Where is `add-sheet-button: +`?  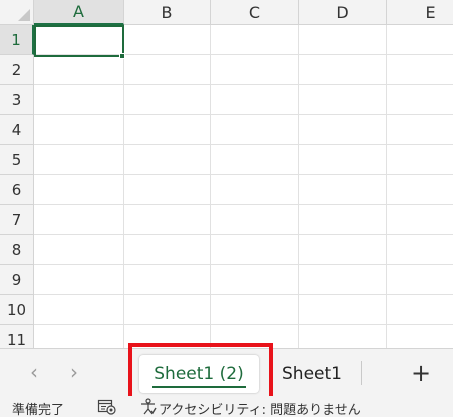 add-sheet-button: + is located at coordinates (421, 373).